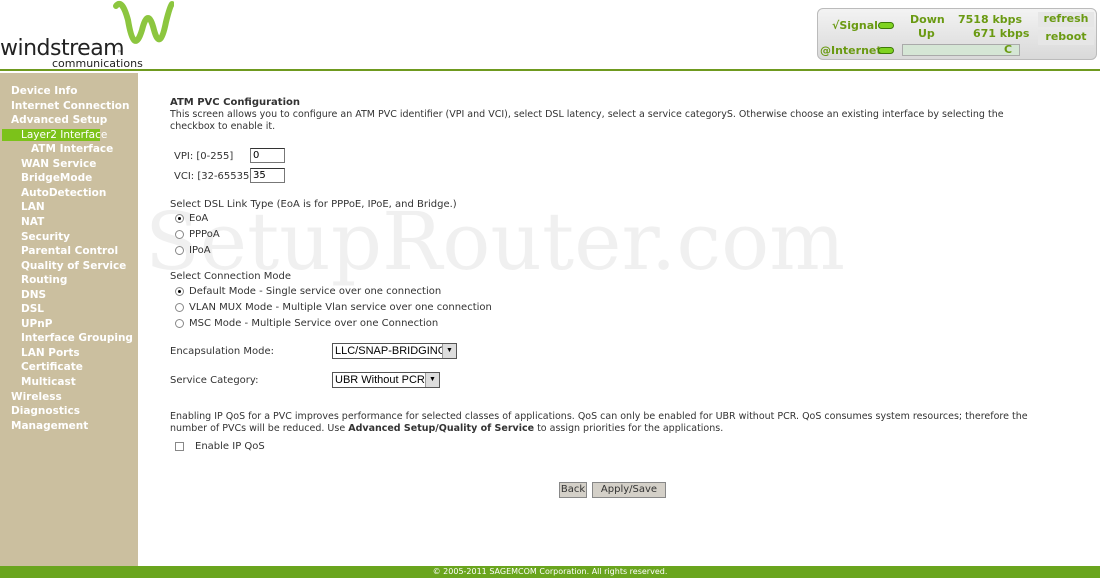 The height and width of the screenshot is (578, 1100). Describe the element at coordinates (97, 63) in the screenshot. I see `logo-tagline: communications` at that location.